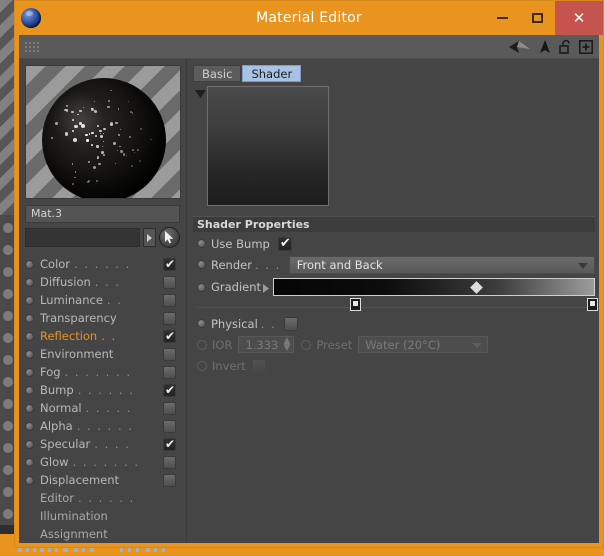  Describe the element at coordinates (80, 480) in the screenshot. I see `channel-label: Displacement` at that location.